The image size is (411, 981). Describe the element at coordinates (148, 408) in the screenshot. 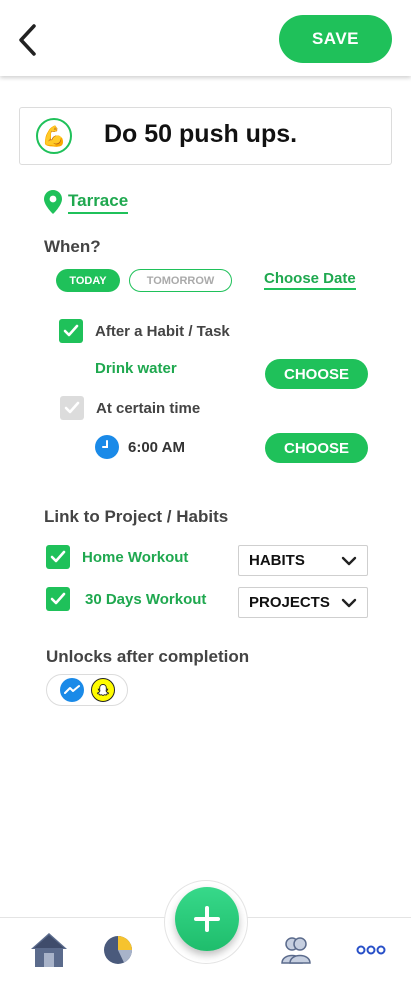

I see `certain-time-label: At certain time` at that location.